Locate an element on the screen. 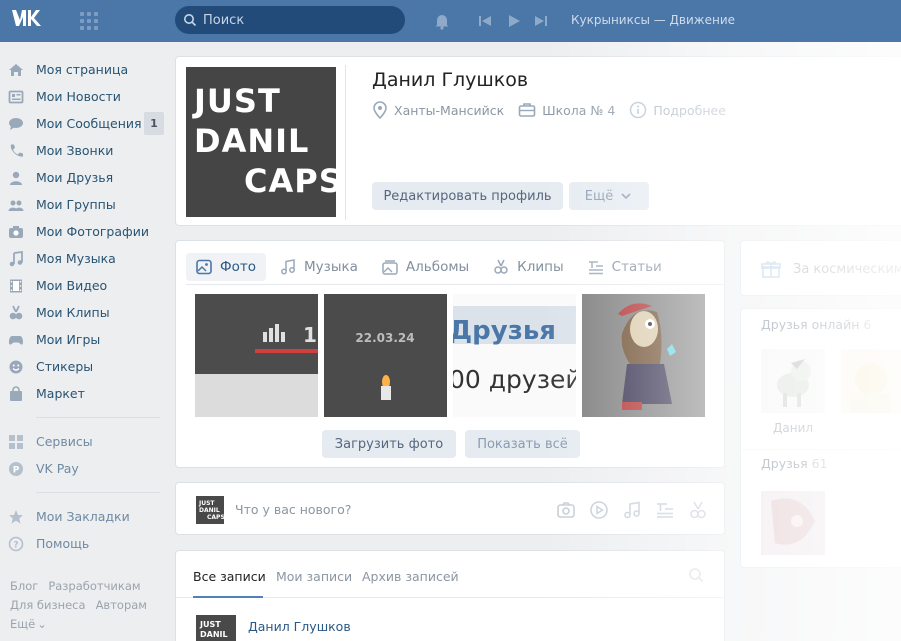 This screenshot has height=641, width=901. vk-logo-icon is located at coordinates (27, 21).